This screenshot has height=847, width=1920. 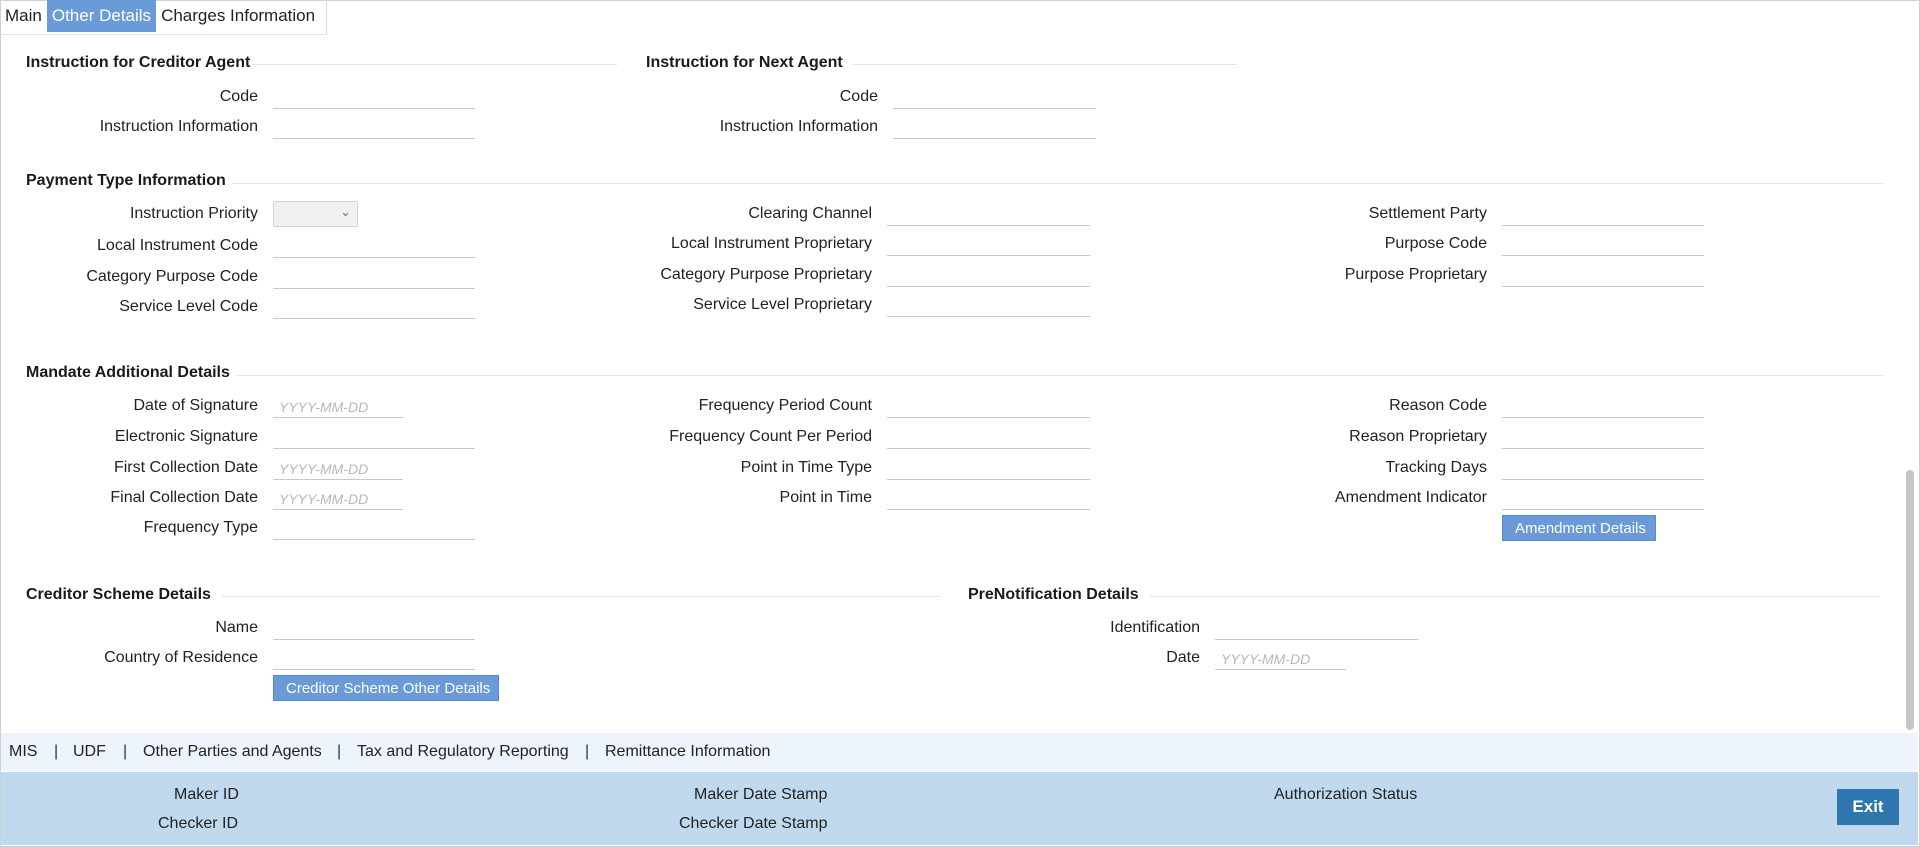 What do you see at coordinates (761, 794) in the screenshot?
I see `maker-date-stamp-label: Maker Date Stamp` at bounding box center [761, 794].